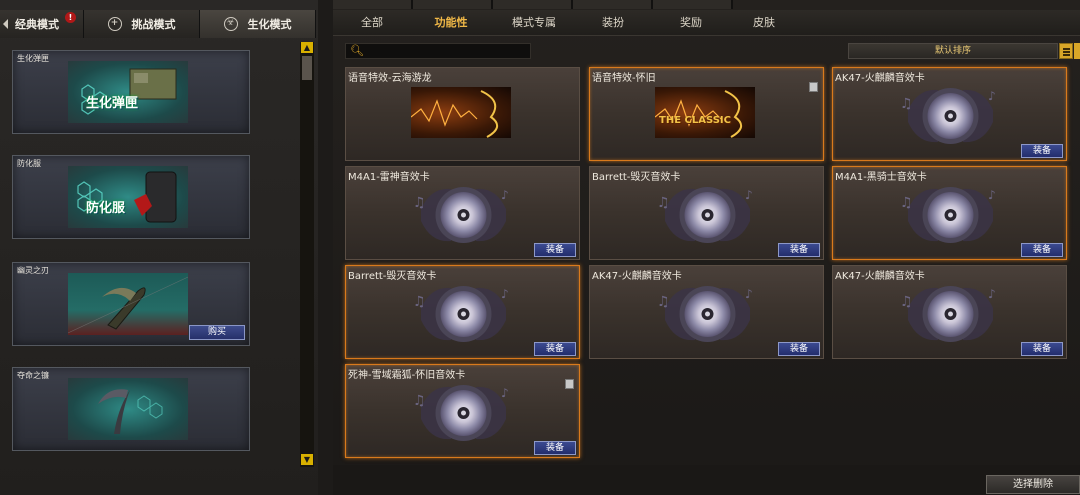 The image size is (1080, 495). Describe the element at coordinates (764, 23) in the screenshot. I see `tab-skins: 皮肤` at that location.